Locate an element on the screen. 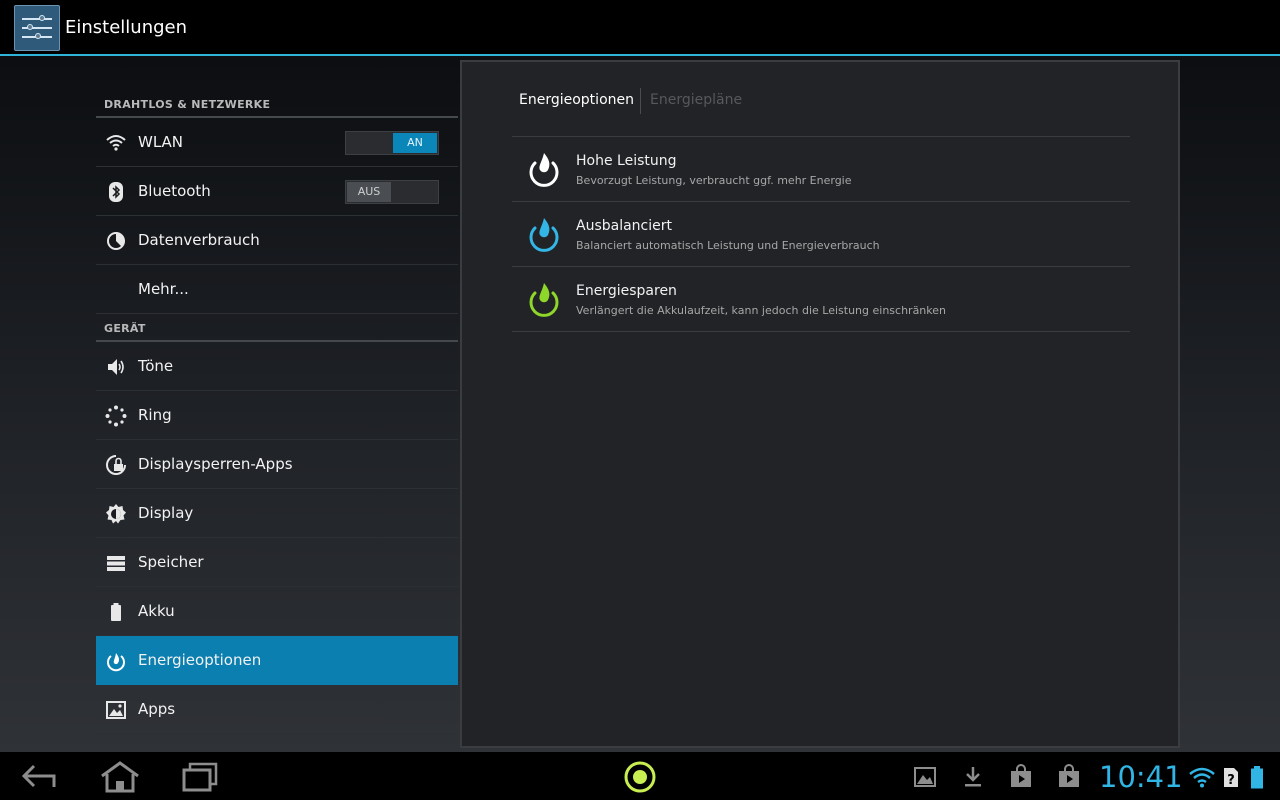 The image size is (1280, 800). home-icon is located at coordinates (120, 777).